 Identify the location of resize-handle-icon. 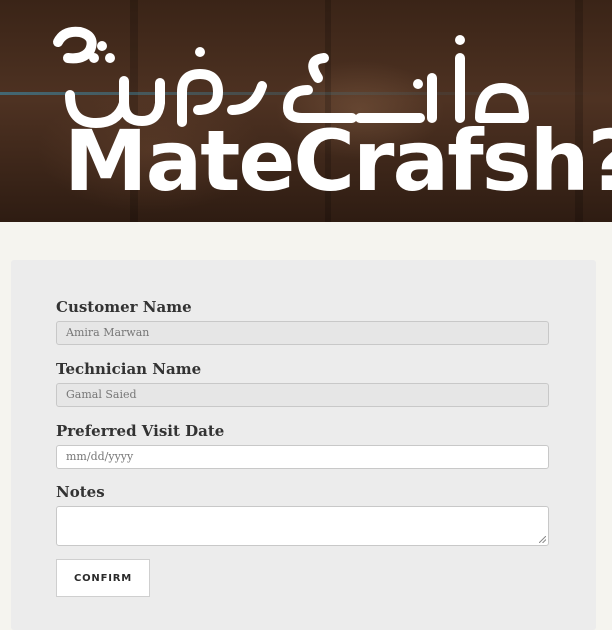
(542, 539).